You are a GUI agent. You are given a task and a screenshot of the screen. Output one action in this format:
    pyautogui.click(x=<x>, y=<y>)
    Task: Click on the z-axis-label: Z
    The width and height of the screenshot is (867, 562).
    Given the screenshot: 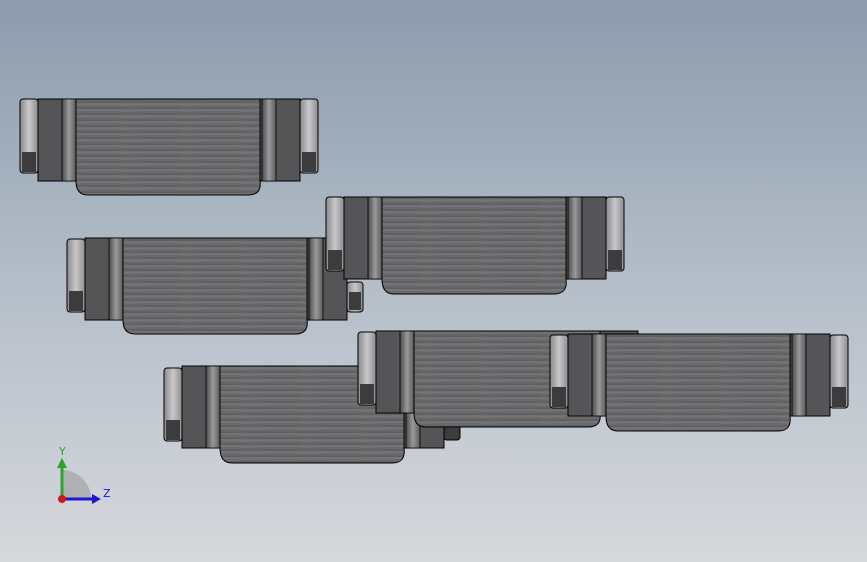 What is the action you would take?
    pyautogui.click(x=107, y=493)
    